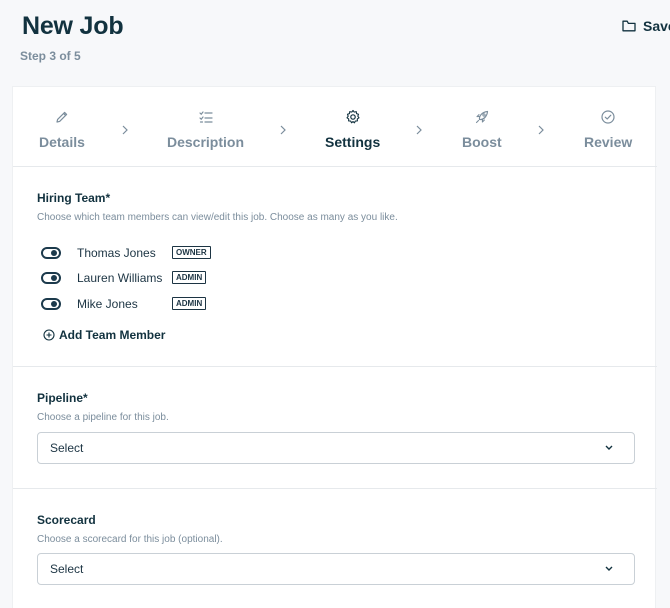  Describe the element at coordinates (629, 26) in the screenshot. I see `folder-icon` at that location.